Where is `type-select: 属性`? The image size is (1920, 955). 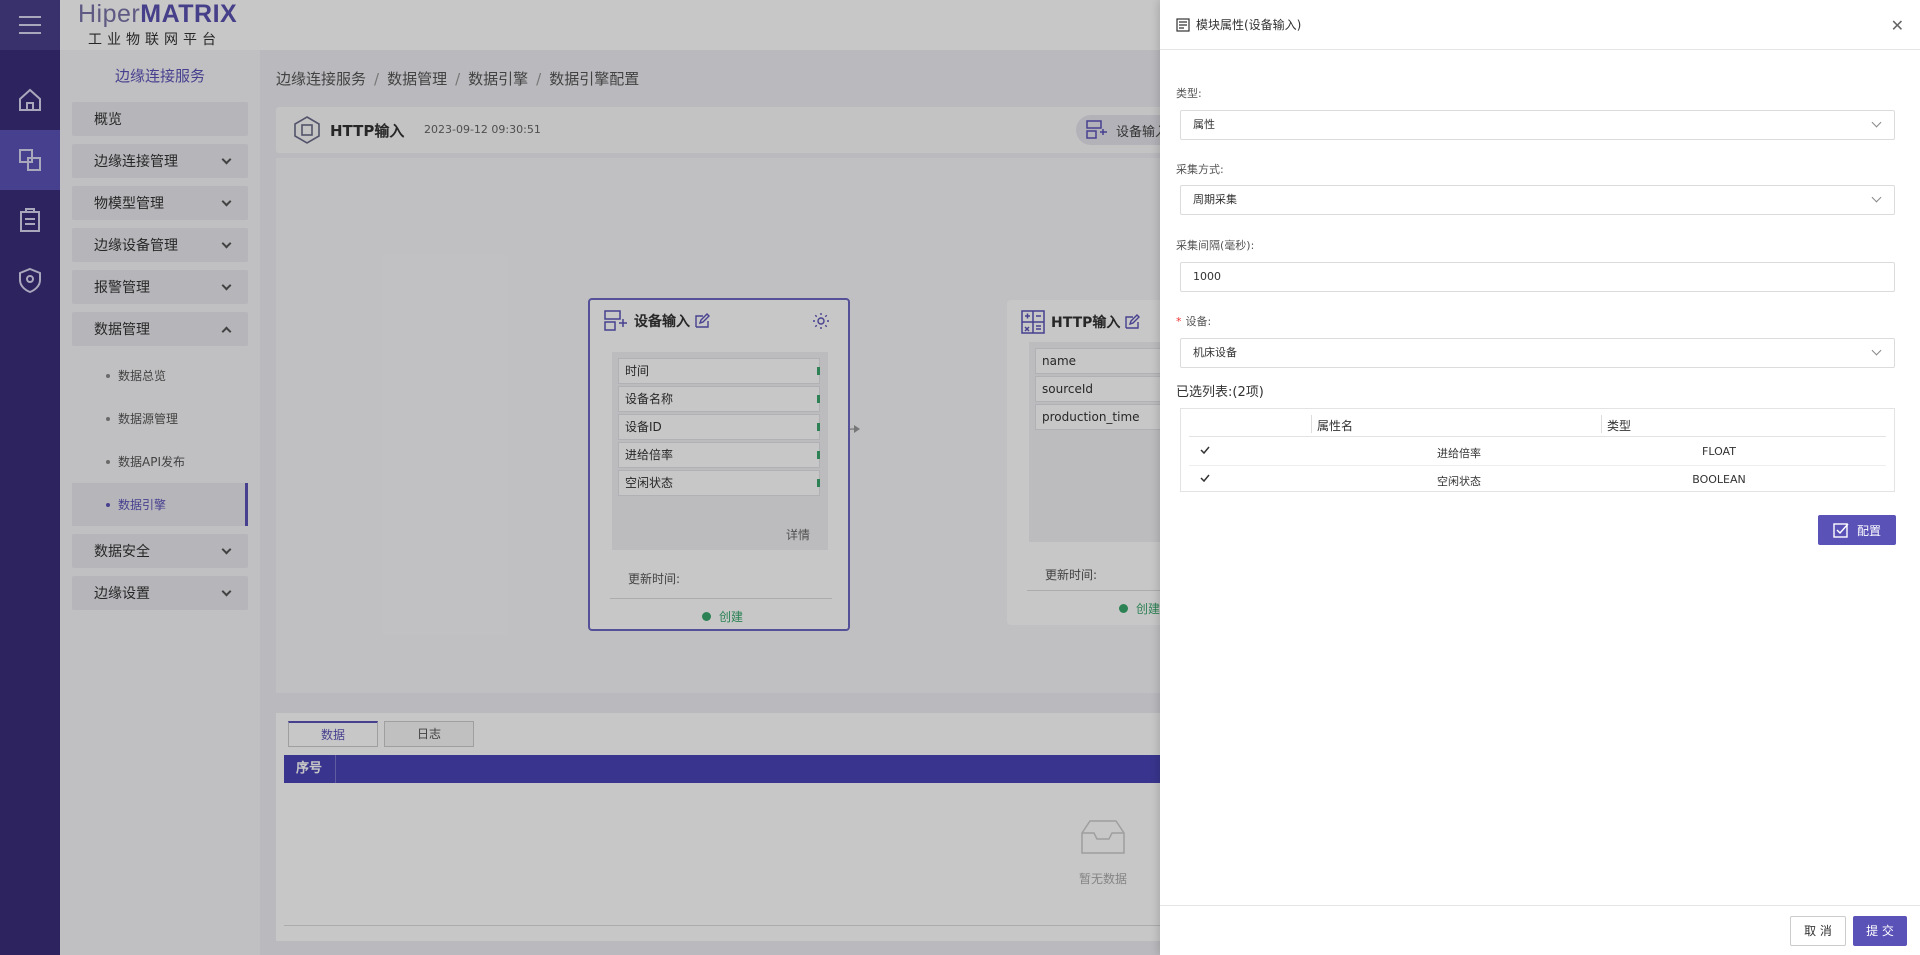 type-select: 属性 is located at coordinates (1537, 125).